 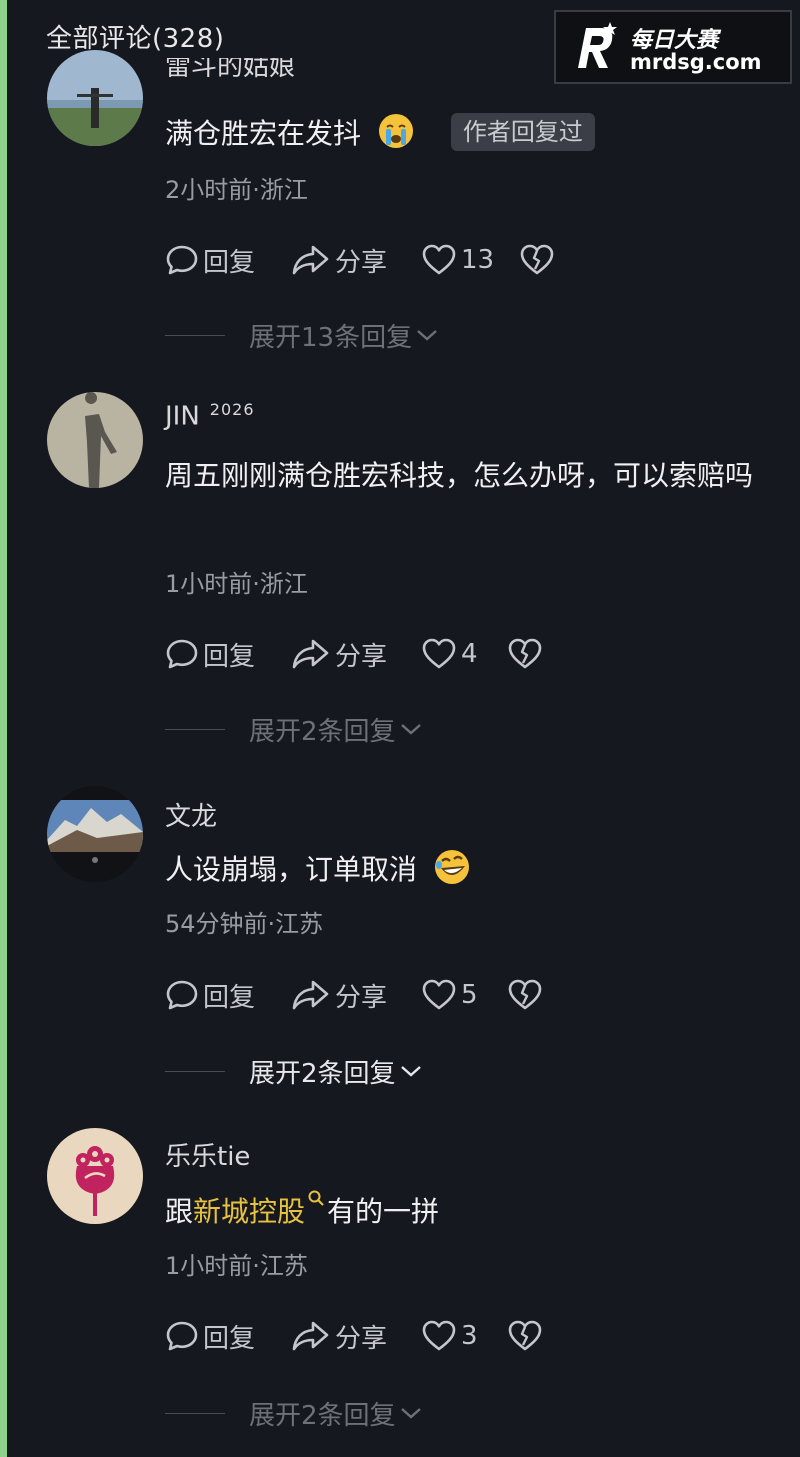 What do you see at coordinates (597, 45) in the screenshot?
I see `r-logo-icon` at bounding box center [597, 45].